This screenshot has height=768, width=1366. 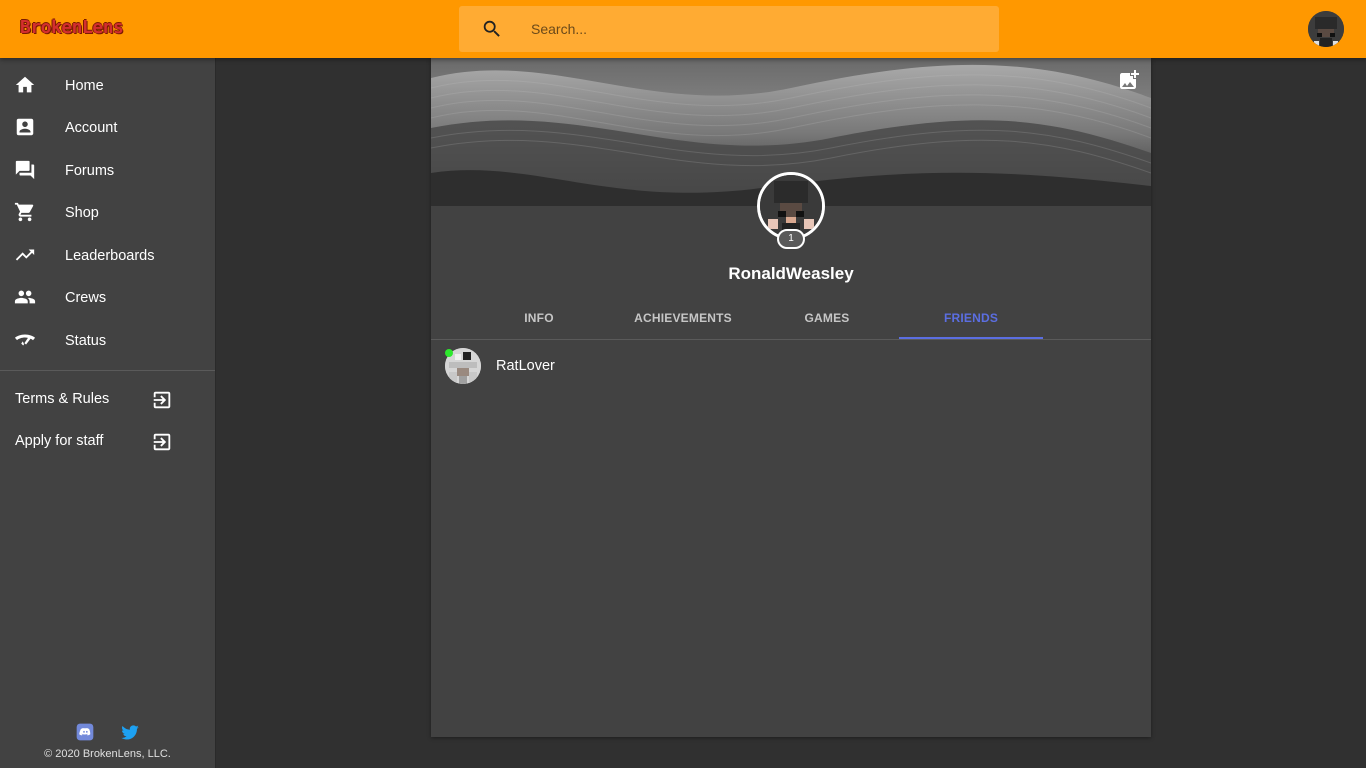 I want to click on sidebar-item-account: Account, so click(x=107, y=128).